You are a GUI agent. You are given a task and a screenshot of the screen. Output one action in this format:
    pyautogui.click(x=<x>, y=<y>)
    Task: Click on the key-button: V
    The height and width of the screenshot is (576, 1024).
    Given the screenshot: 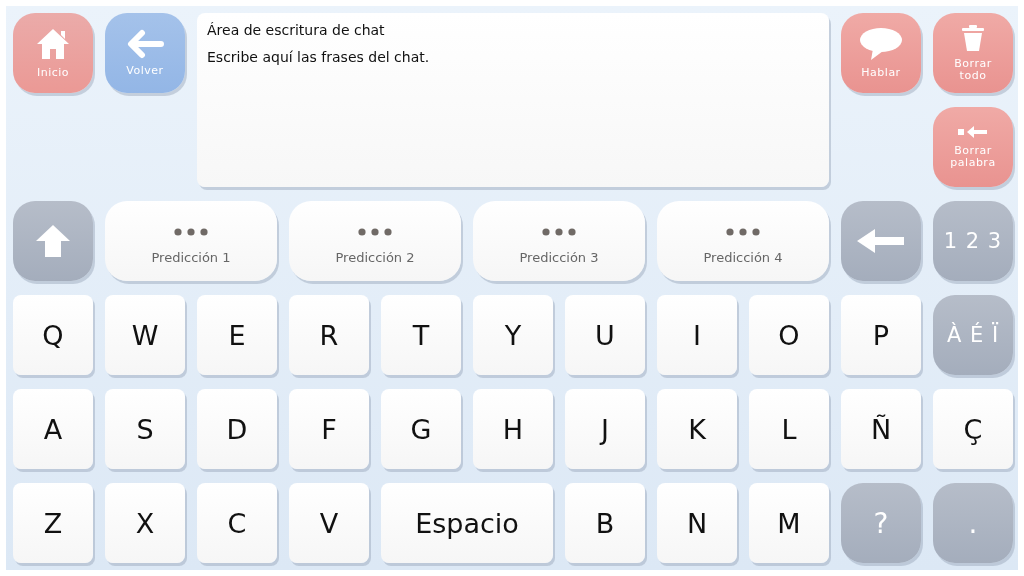 What is the action you would take?
    pyautogui.click(x=329, y=523)
    